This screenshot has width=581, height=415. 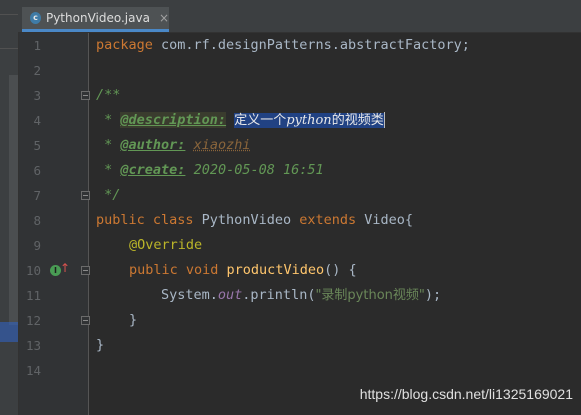 I want to click on code-line: * @author: xiaozhi, so click(x=173, y=145).